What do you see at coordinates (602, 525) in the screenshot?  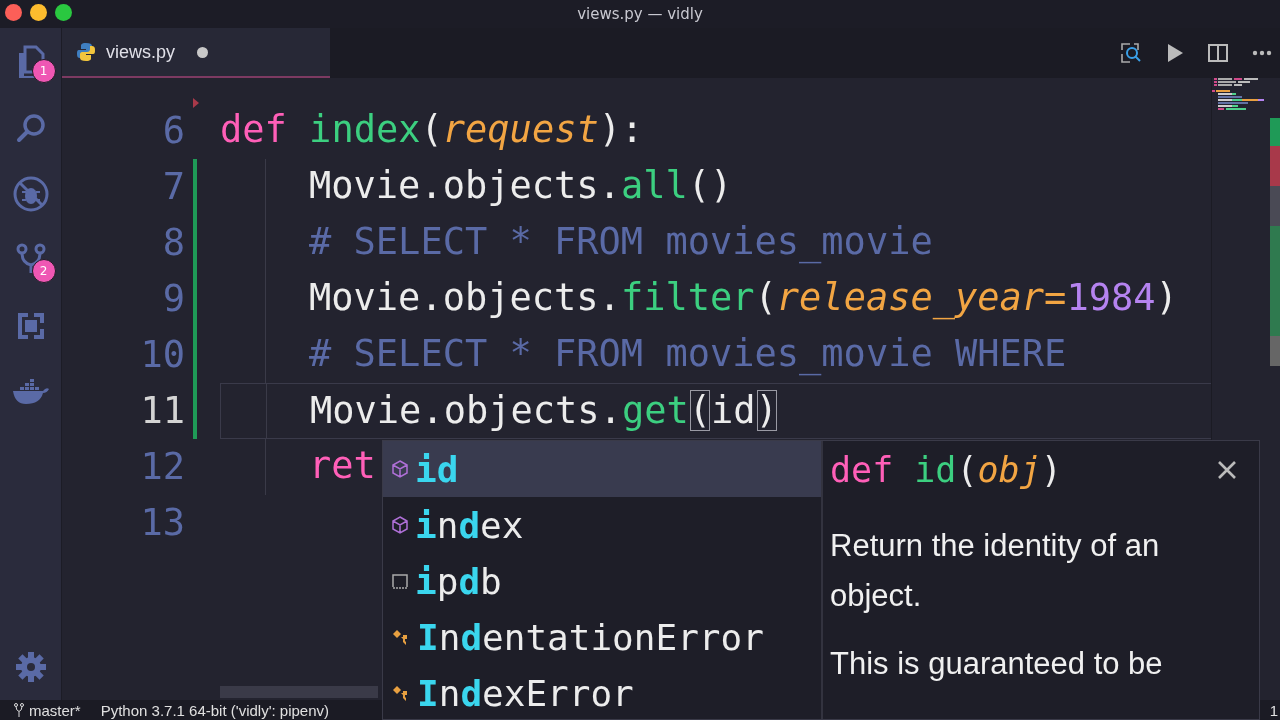 I see `suggestion-item: index` at bounding box center [602, 525].